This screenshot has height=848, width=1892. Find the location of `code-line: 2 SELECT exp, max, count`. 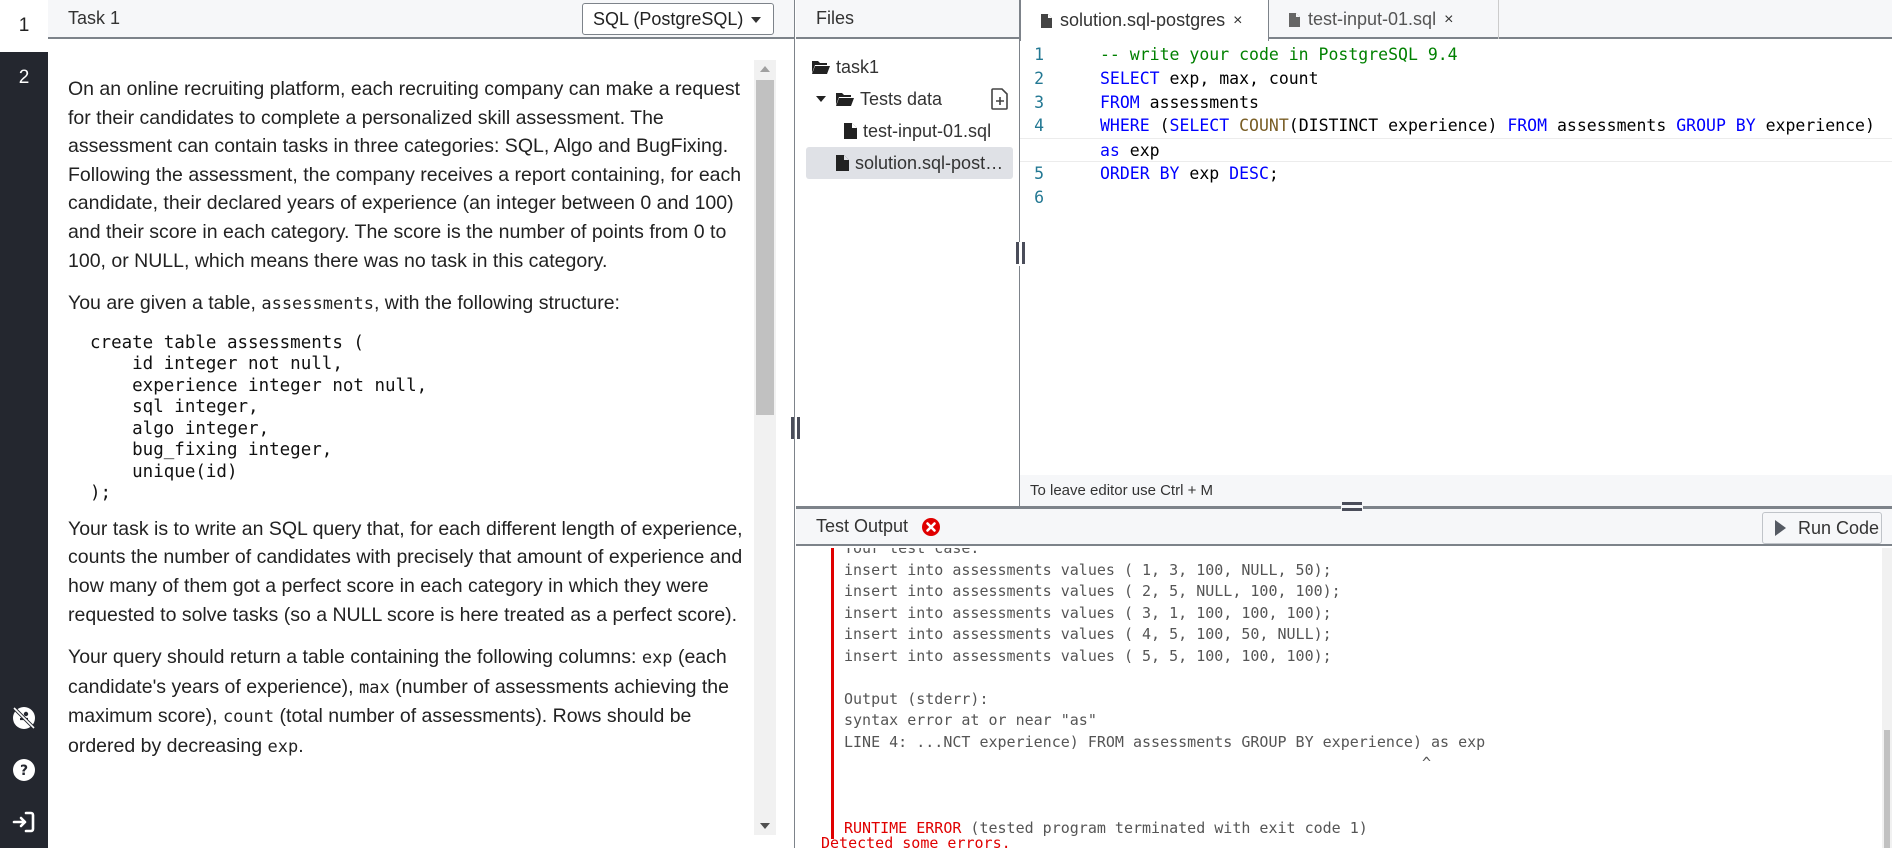

code-line: 2 SELECT exp, max, count is located at coordinates (1456, 79).